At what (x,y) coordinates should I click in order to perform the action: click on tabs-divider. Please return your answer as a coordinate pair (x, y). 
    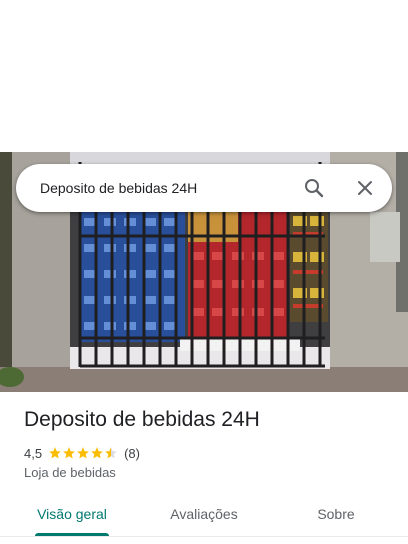
    Looking at the image, I should click on (204, 536).